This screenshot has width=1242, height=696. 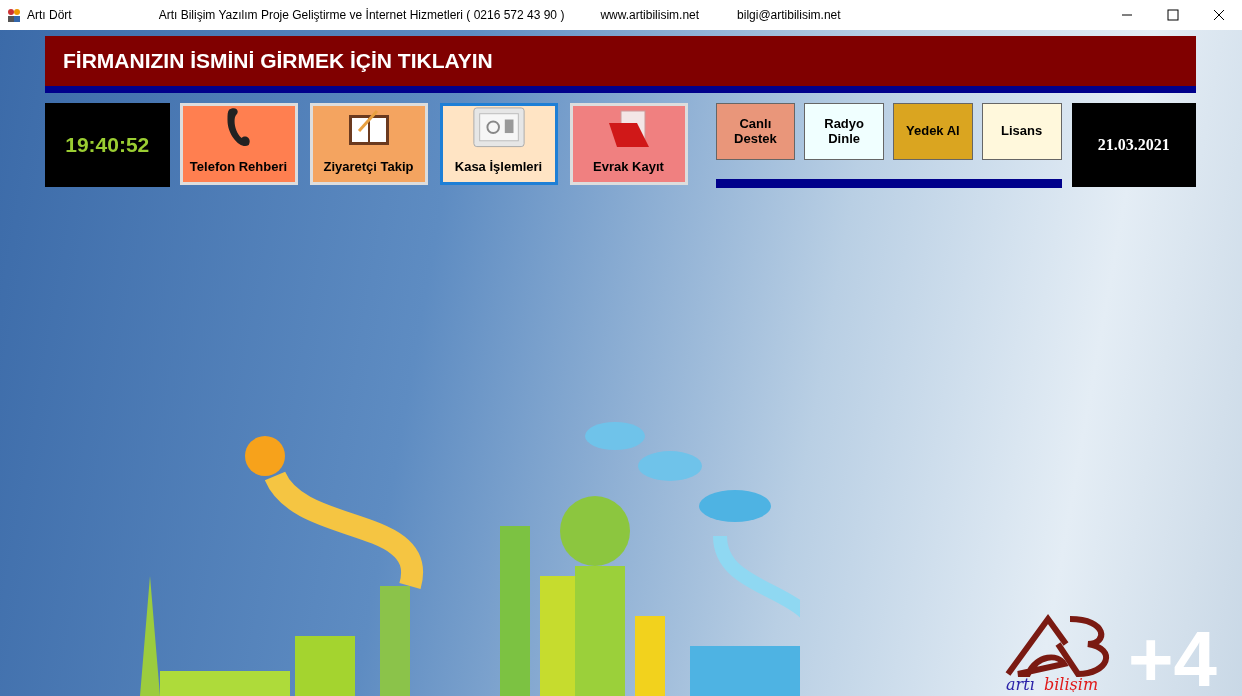 I want to click on menu-tile-button: Kasa İşlemleri, so click(x=498, y=144).